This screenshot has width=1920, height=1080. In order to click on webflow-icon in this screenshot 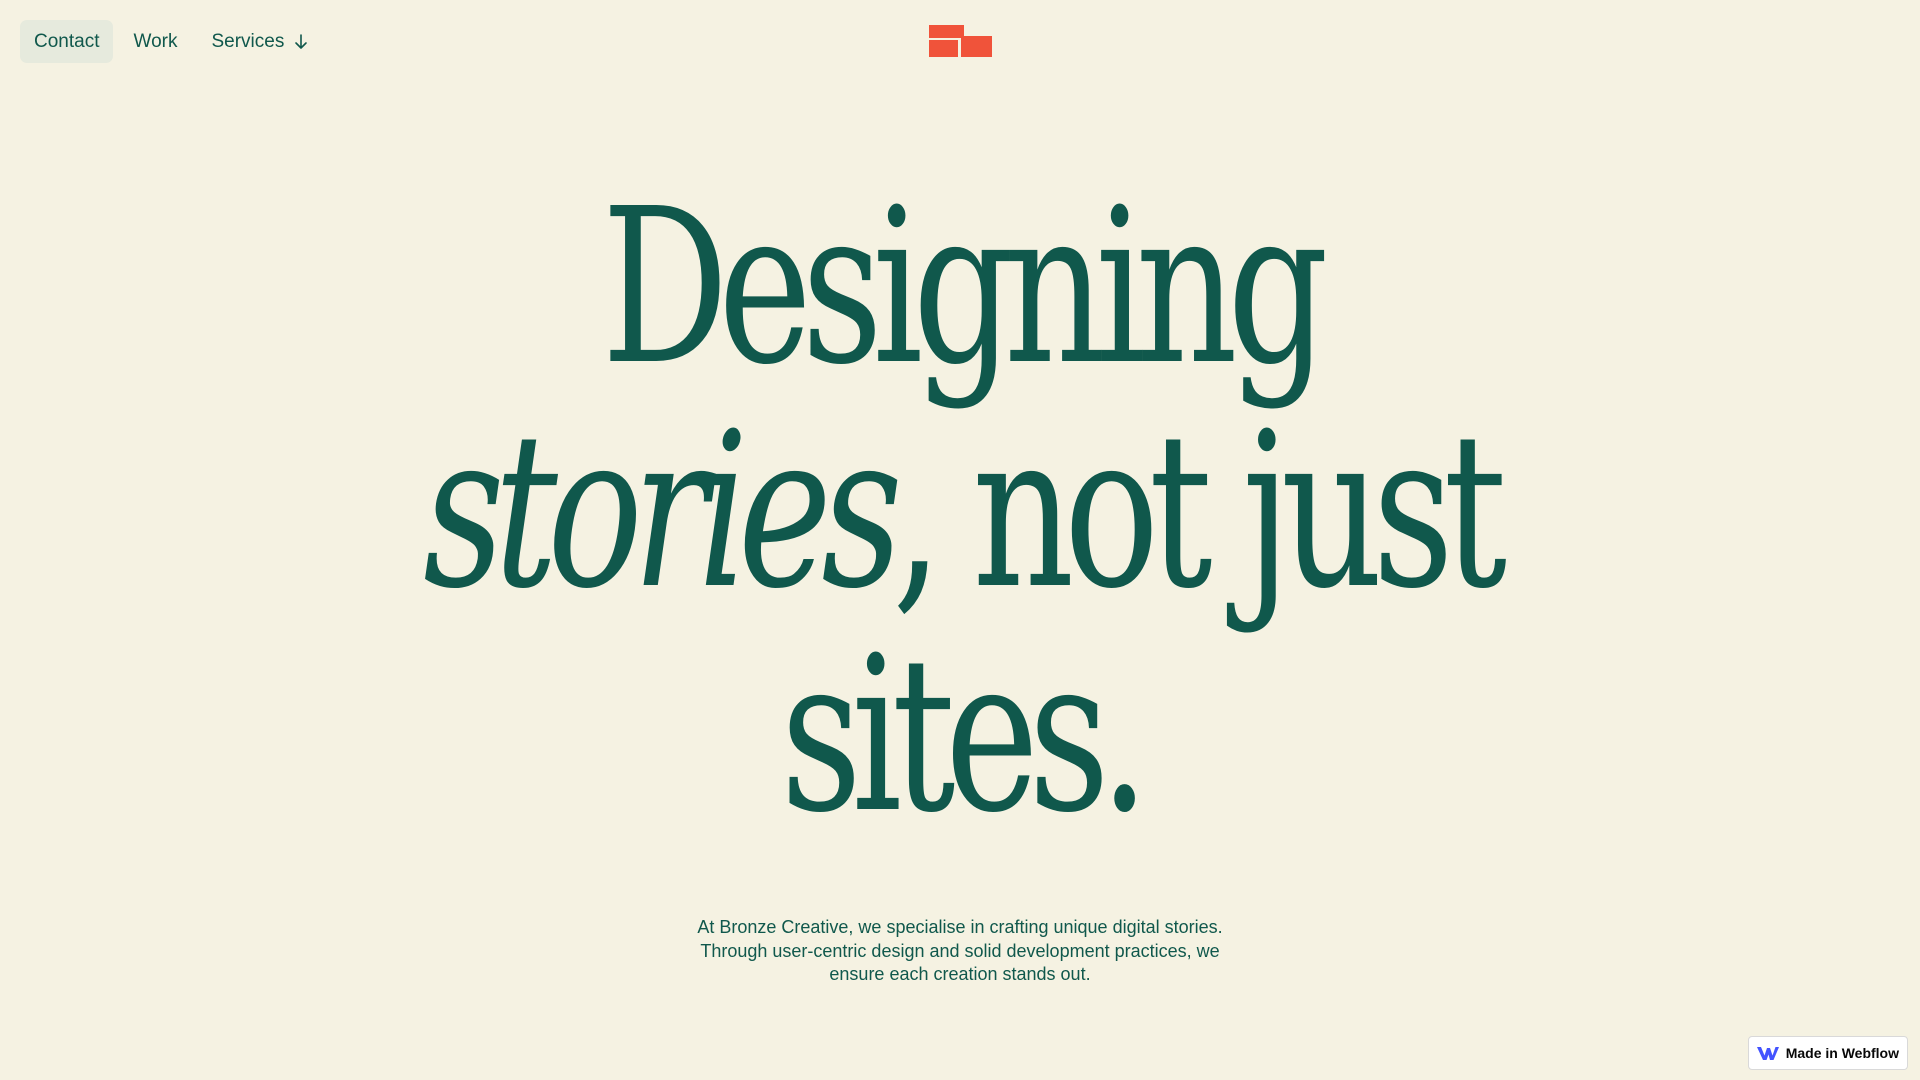, I will do `click(1768, 1053)`.